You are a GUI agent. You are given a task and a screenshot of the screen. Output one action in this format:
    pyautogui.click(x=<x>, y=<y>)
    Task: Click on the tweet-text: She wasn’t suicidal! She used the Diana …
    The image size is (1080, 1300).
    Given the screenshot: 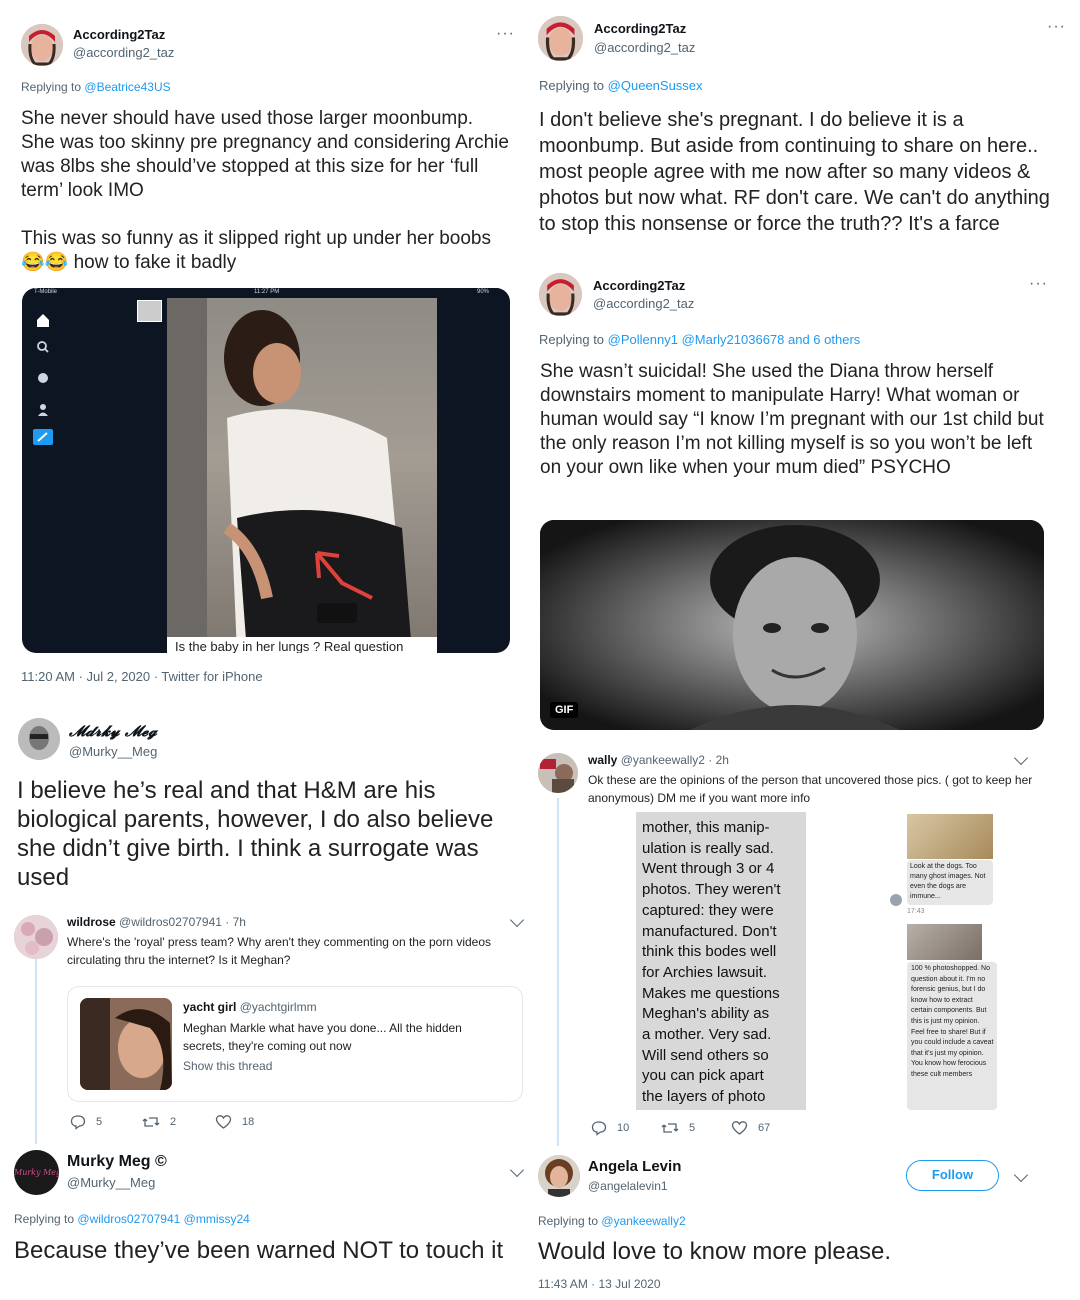 What is the action you would take?
    pyautogui.click(x=795, y=419)
    